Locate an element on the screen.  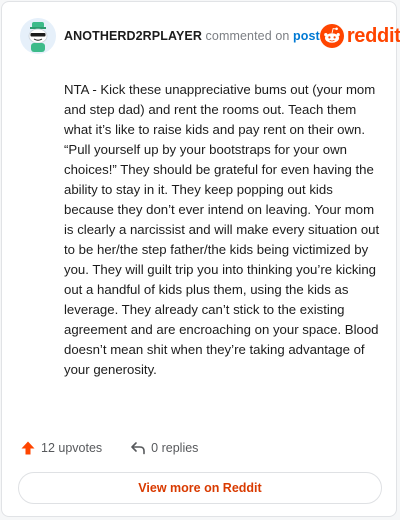
replies-button: 0 replies is located at coordinates (164, 448).